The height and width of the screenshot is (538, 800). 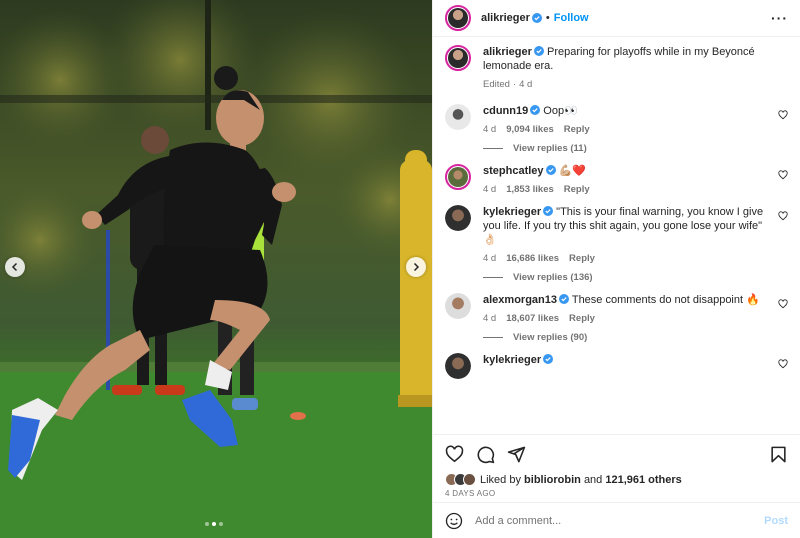 I want to click on comment-text: 💪🏼❤️, so click(x=572, y=171).